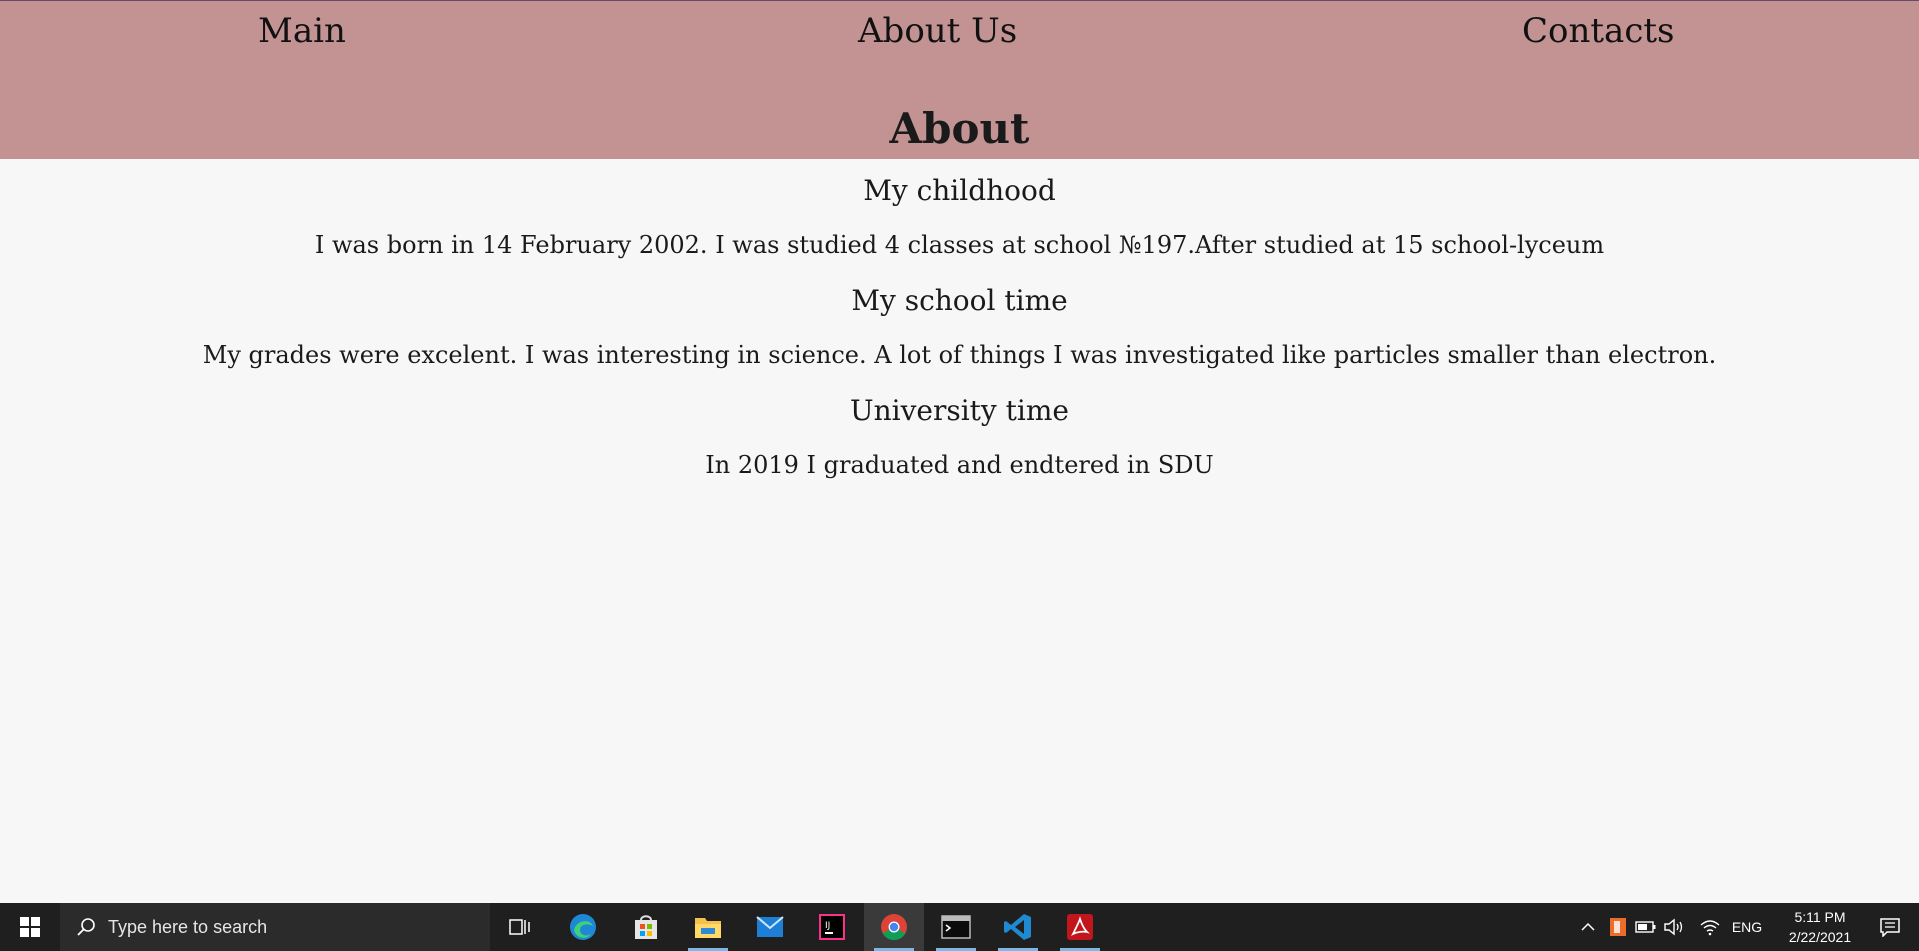 The width and height of the screenshot is (1919, 951). What do you see at coordinates (1646, 927) in the screenshot?
I see `battery-icon` at bounding box center [1646, 927].